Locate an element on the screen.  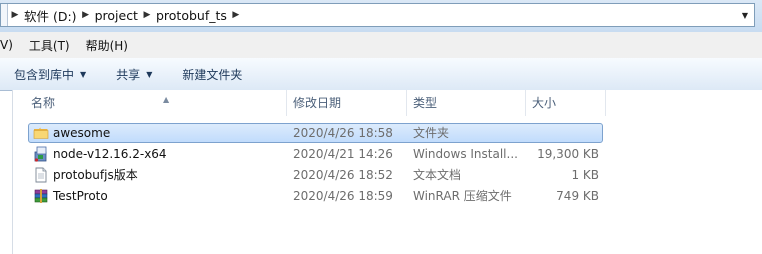
column-header-name: ▲ 名称 is located at coordinates (156, 103).